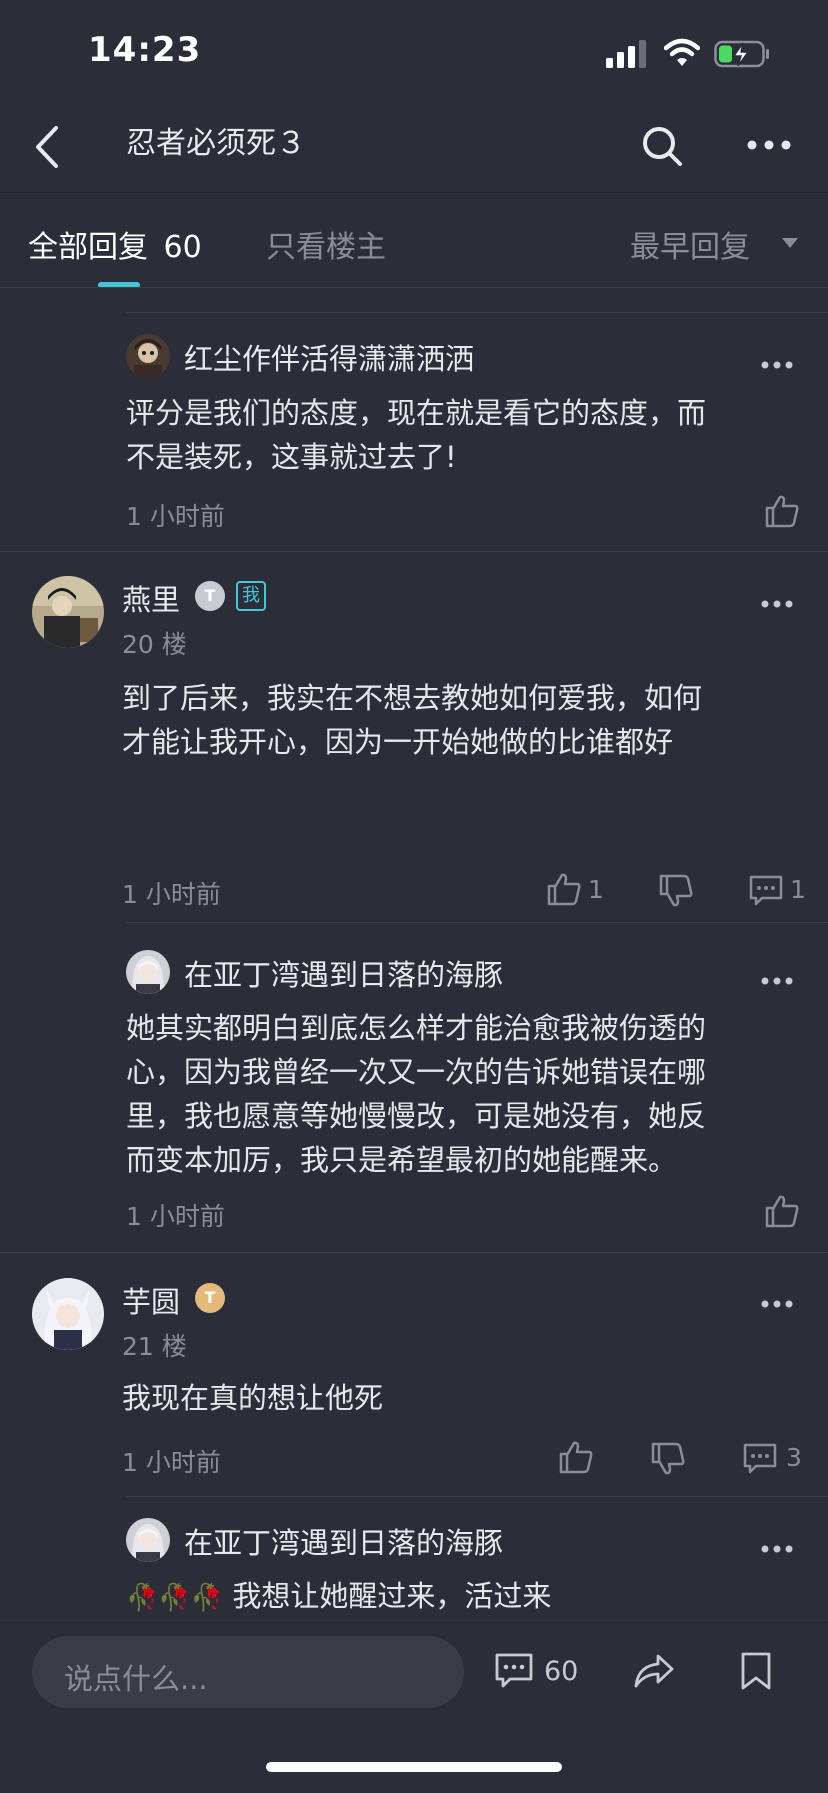  What do you see at coordinates (416, 1028) in the screenshot?
I see `reply-content-line: 她其实都明白到底怎么样才能治愈我被伤透的` at bounding box center [416, 1028].